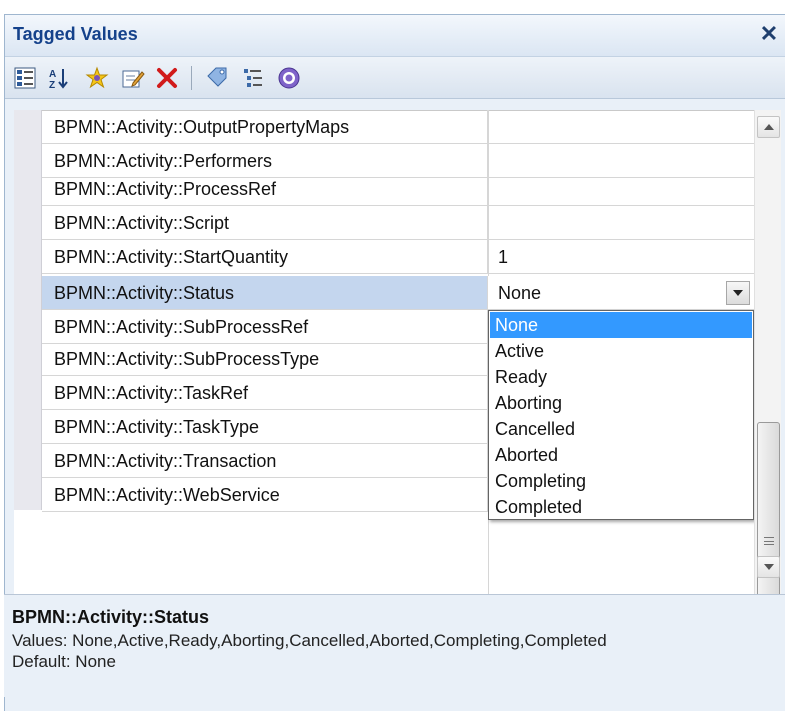 The height and width of the screenshot is (711, 785). What do you see at coordinates (621, 507) in the screenshot?
I see `dropdown-option-completed: Completed` at bounding box center [621, 507].